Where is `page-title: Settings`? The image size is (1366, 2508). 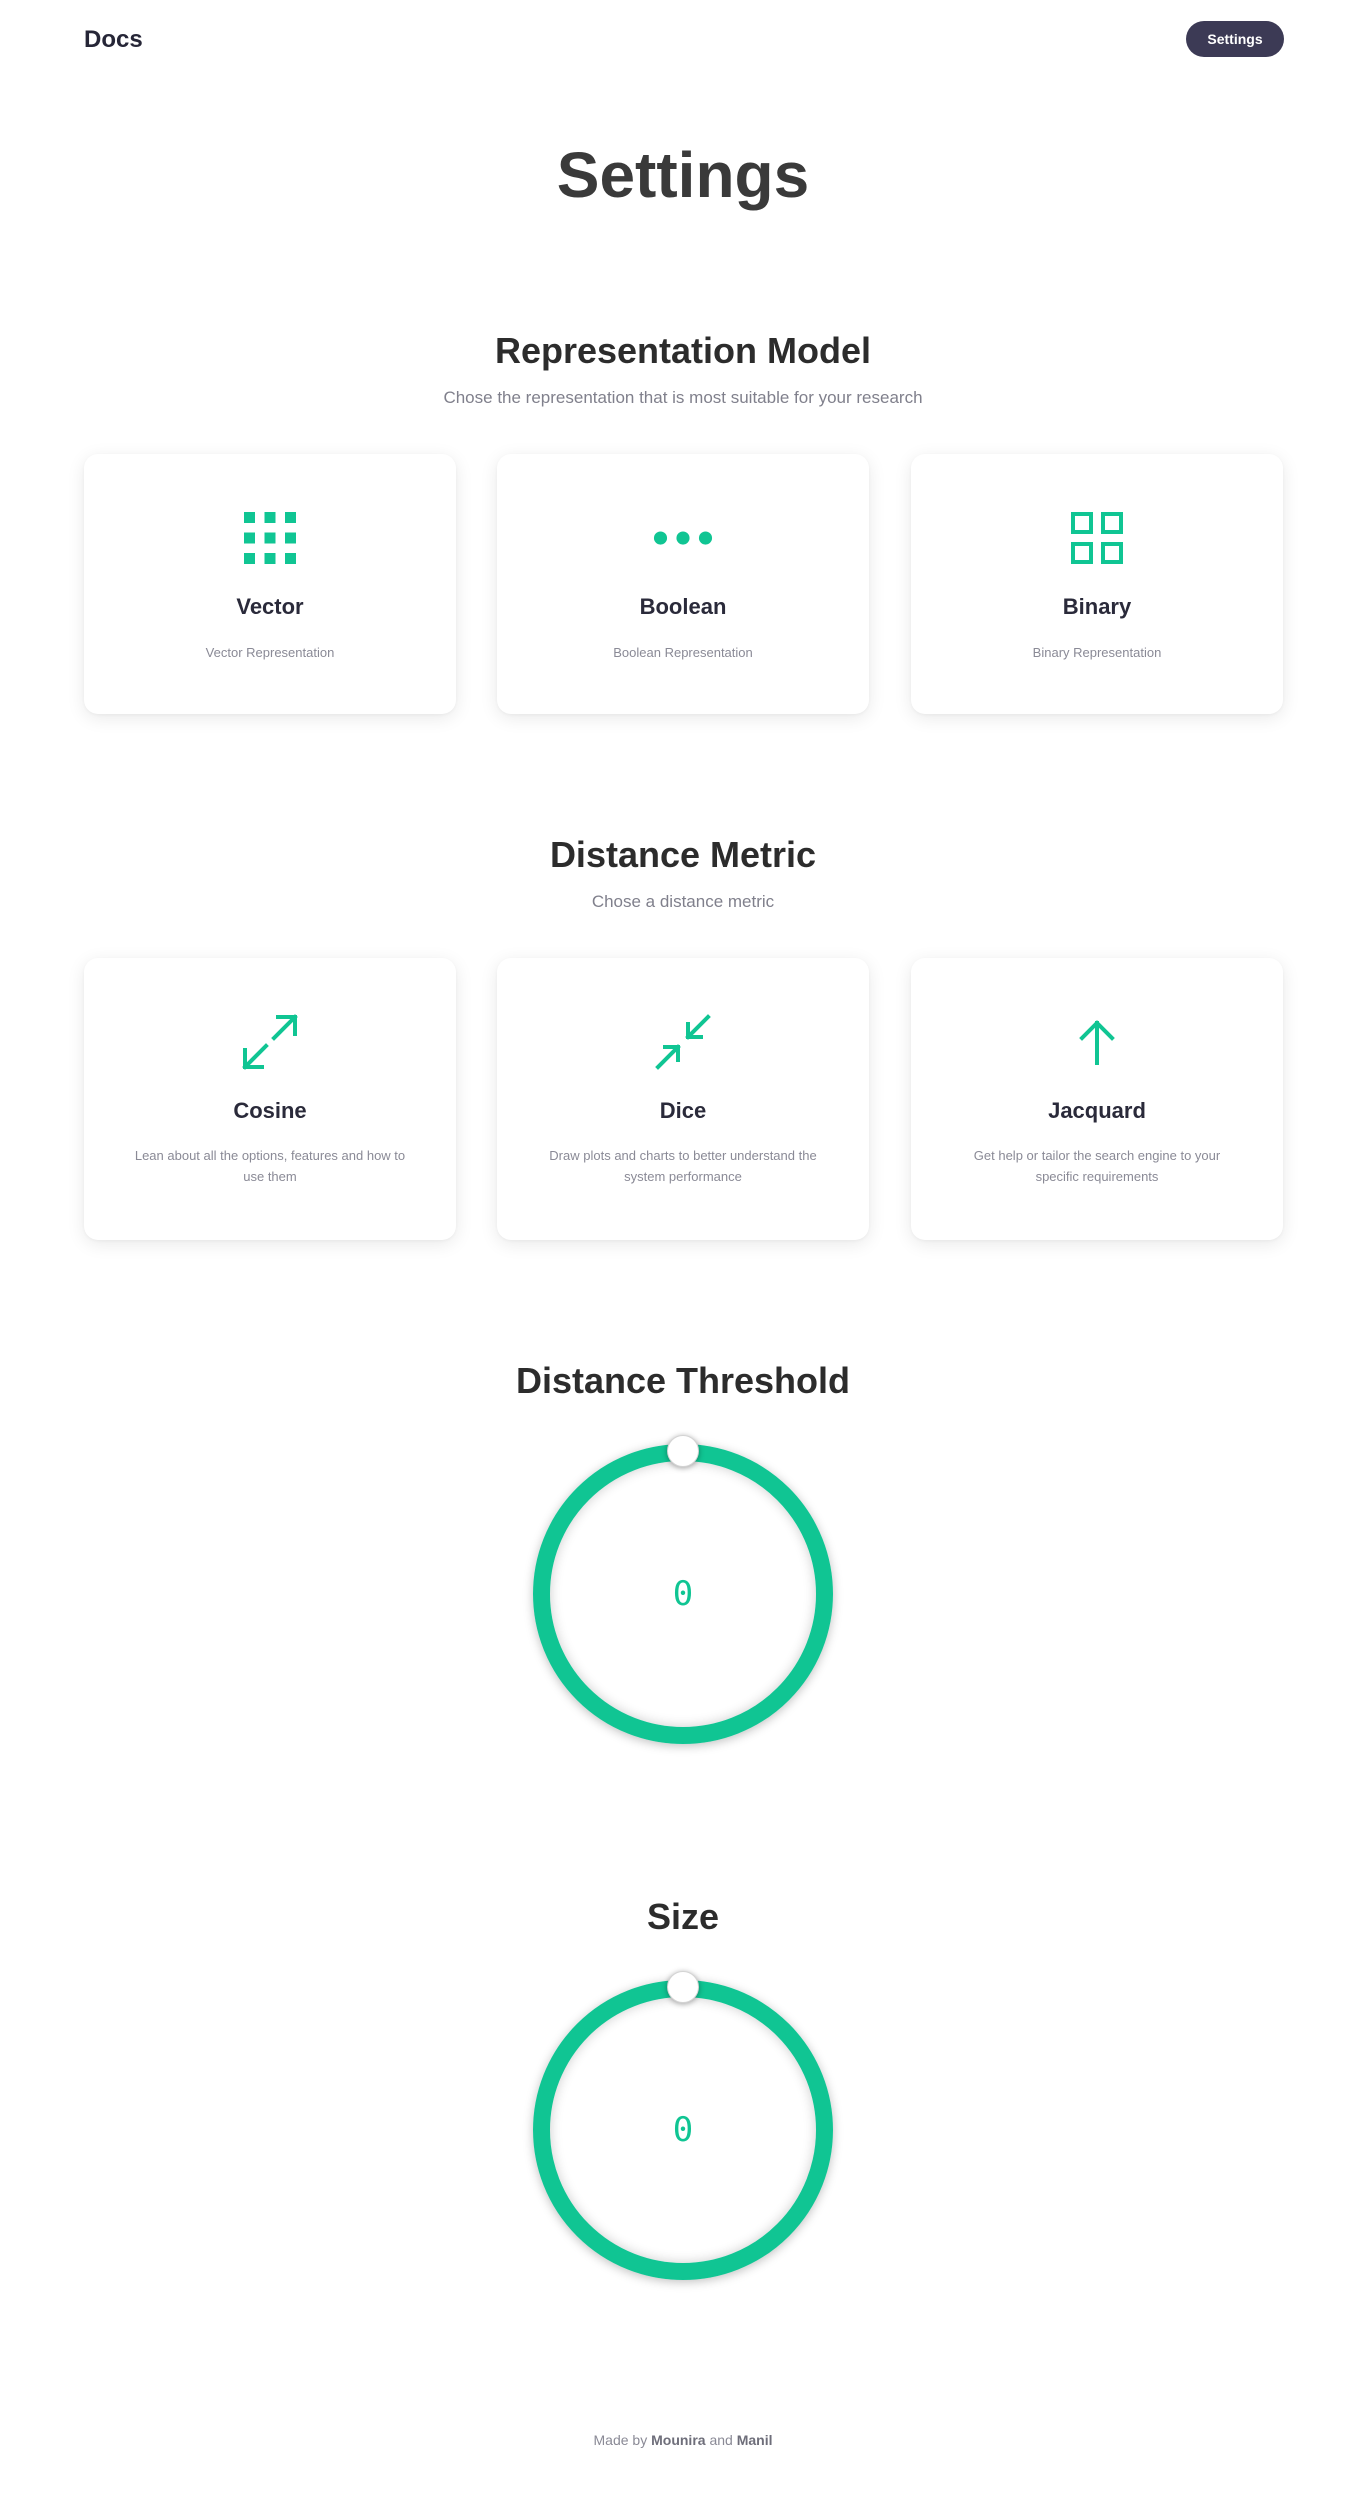
page-title: Settings is located at coordinates (683, 175).